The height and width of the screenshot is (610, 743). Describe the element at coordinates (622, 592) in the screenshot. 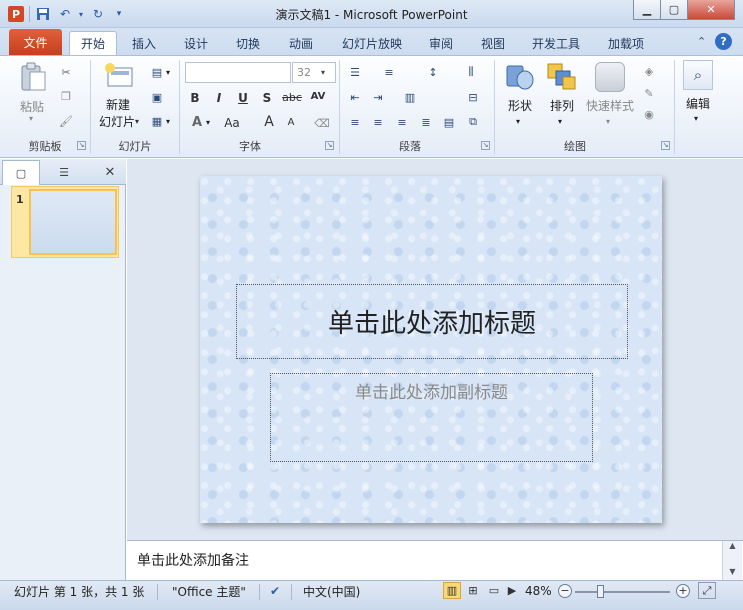

I see `zoom-slider` at that location.